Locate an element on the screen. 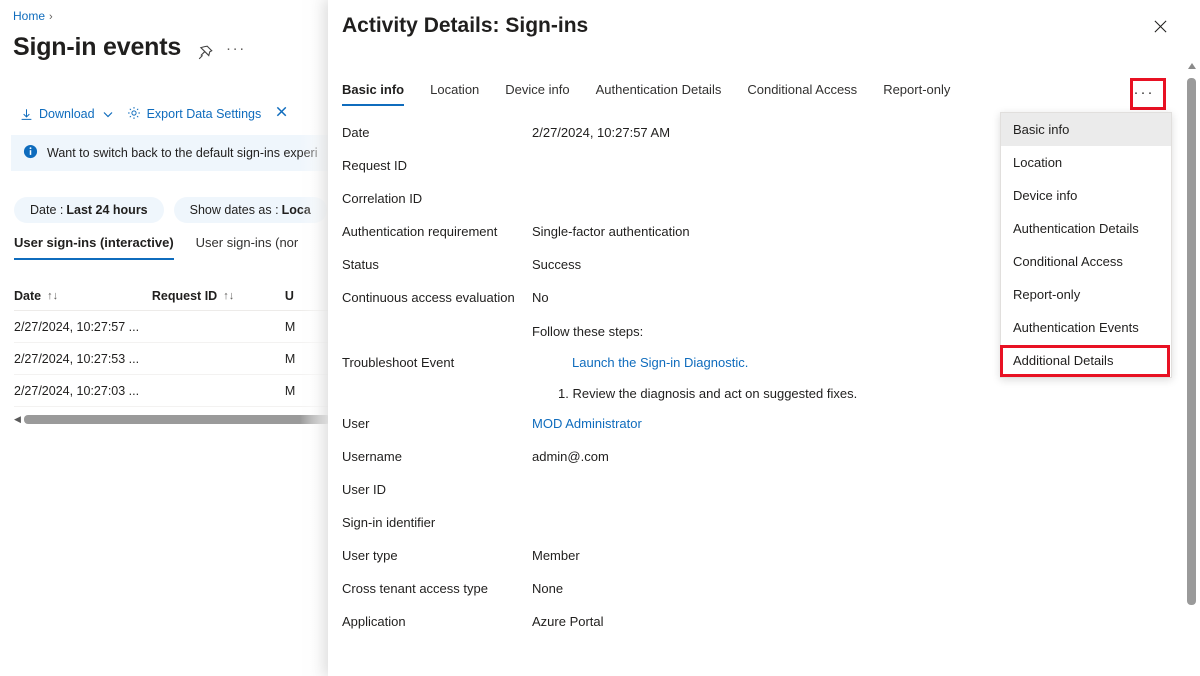  tab-conditional-access: Conditional Access is located at coordinates (802, 94).